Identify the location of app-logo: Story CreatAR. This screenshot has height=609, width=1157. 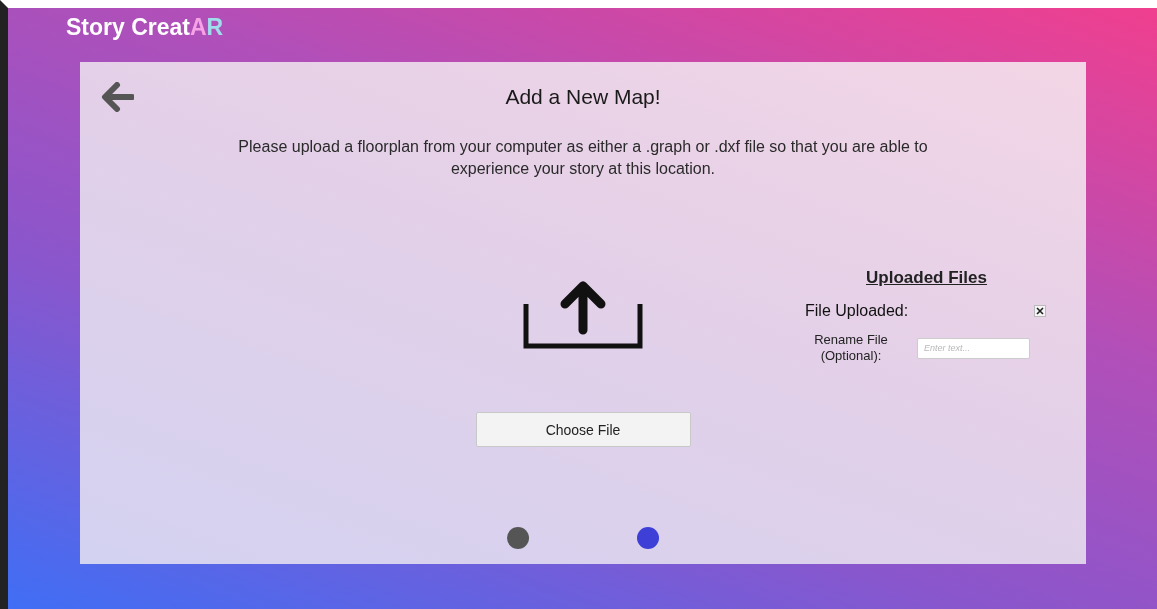
(145, 28).